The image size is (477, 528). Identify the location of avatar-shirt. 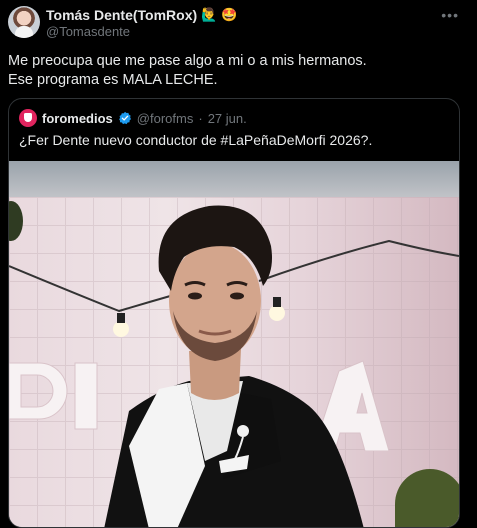
(24, 32).